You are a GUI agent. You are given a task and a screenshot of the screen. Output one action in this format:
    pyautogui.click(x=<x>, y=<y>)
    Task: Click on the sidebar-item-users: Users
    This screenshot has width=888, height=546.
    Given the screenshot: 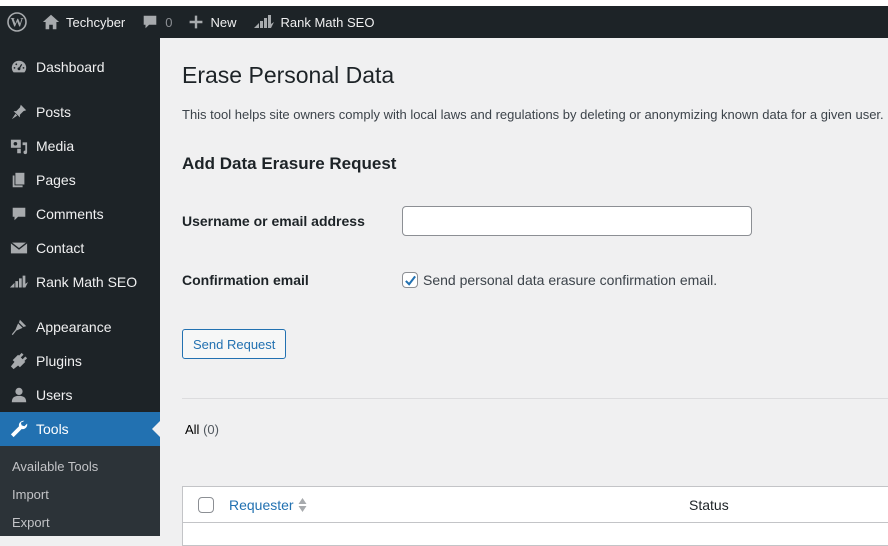 What is the action you would take?
    pyautogui.click(x=80, y=395)
    